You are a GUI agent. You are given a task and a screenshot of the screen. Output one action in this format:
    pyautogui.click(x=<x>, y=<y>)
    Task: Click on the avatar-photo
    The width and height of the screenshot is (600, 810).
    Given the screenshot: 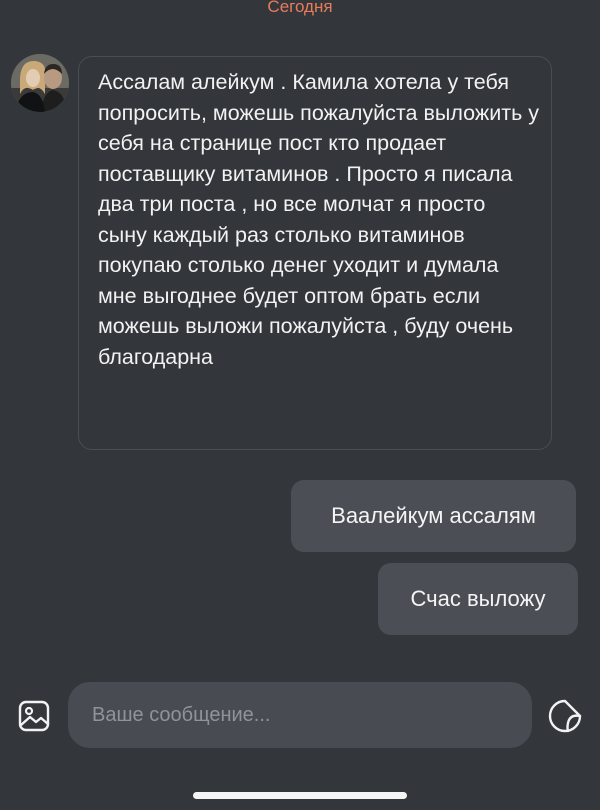 What is the action you would take?
    pyautogui.click(x=40, y=83)
    